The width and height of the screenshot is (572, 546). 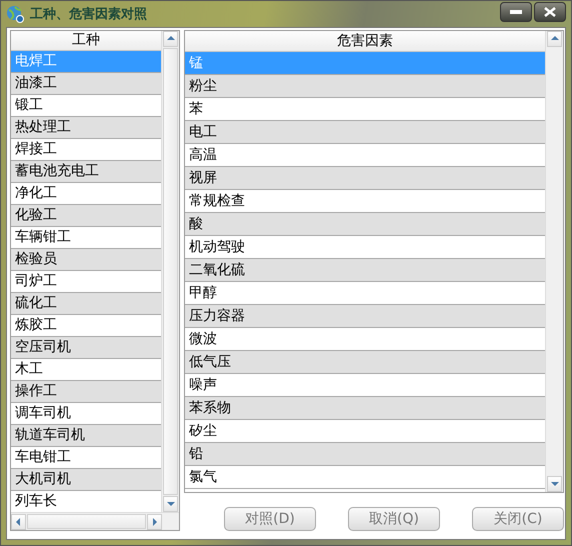 I want to click on column-header: 工种, so click(x=86, y=41).